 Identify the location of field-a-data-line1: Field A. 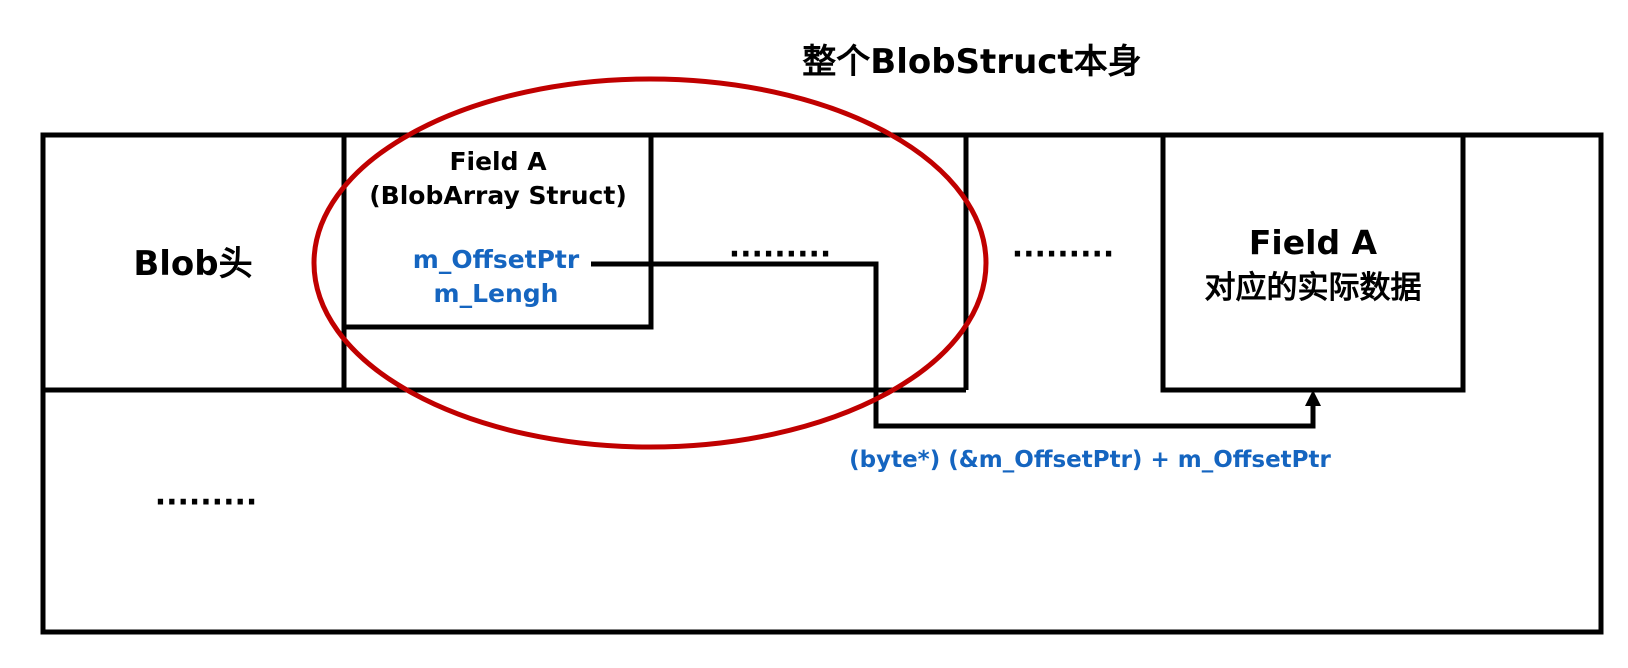
(1313, 242).